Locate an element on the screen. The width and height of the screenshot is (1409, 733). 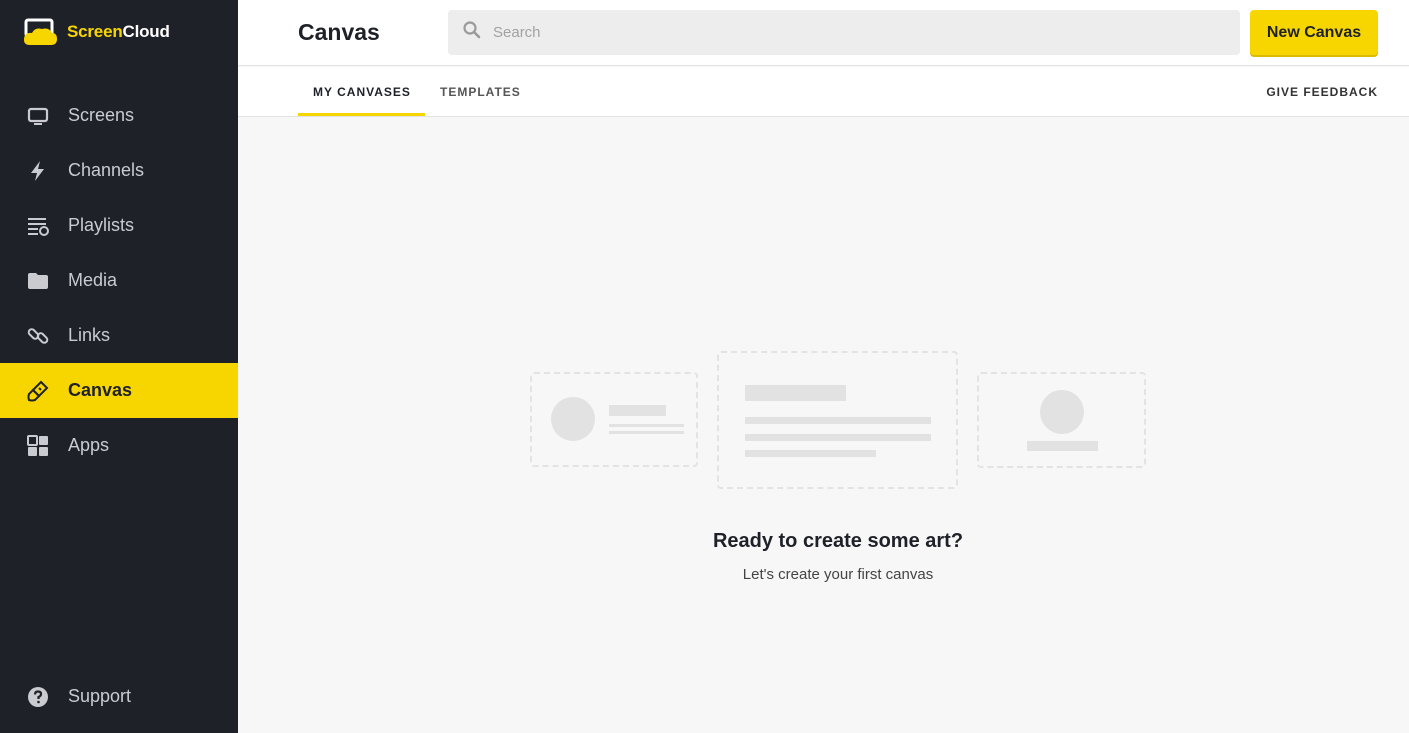
sidebar-item-support: Support is located at coordinates (119, 696).